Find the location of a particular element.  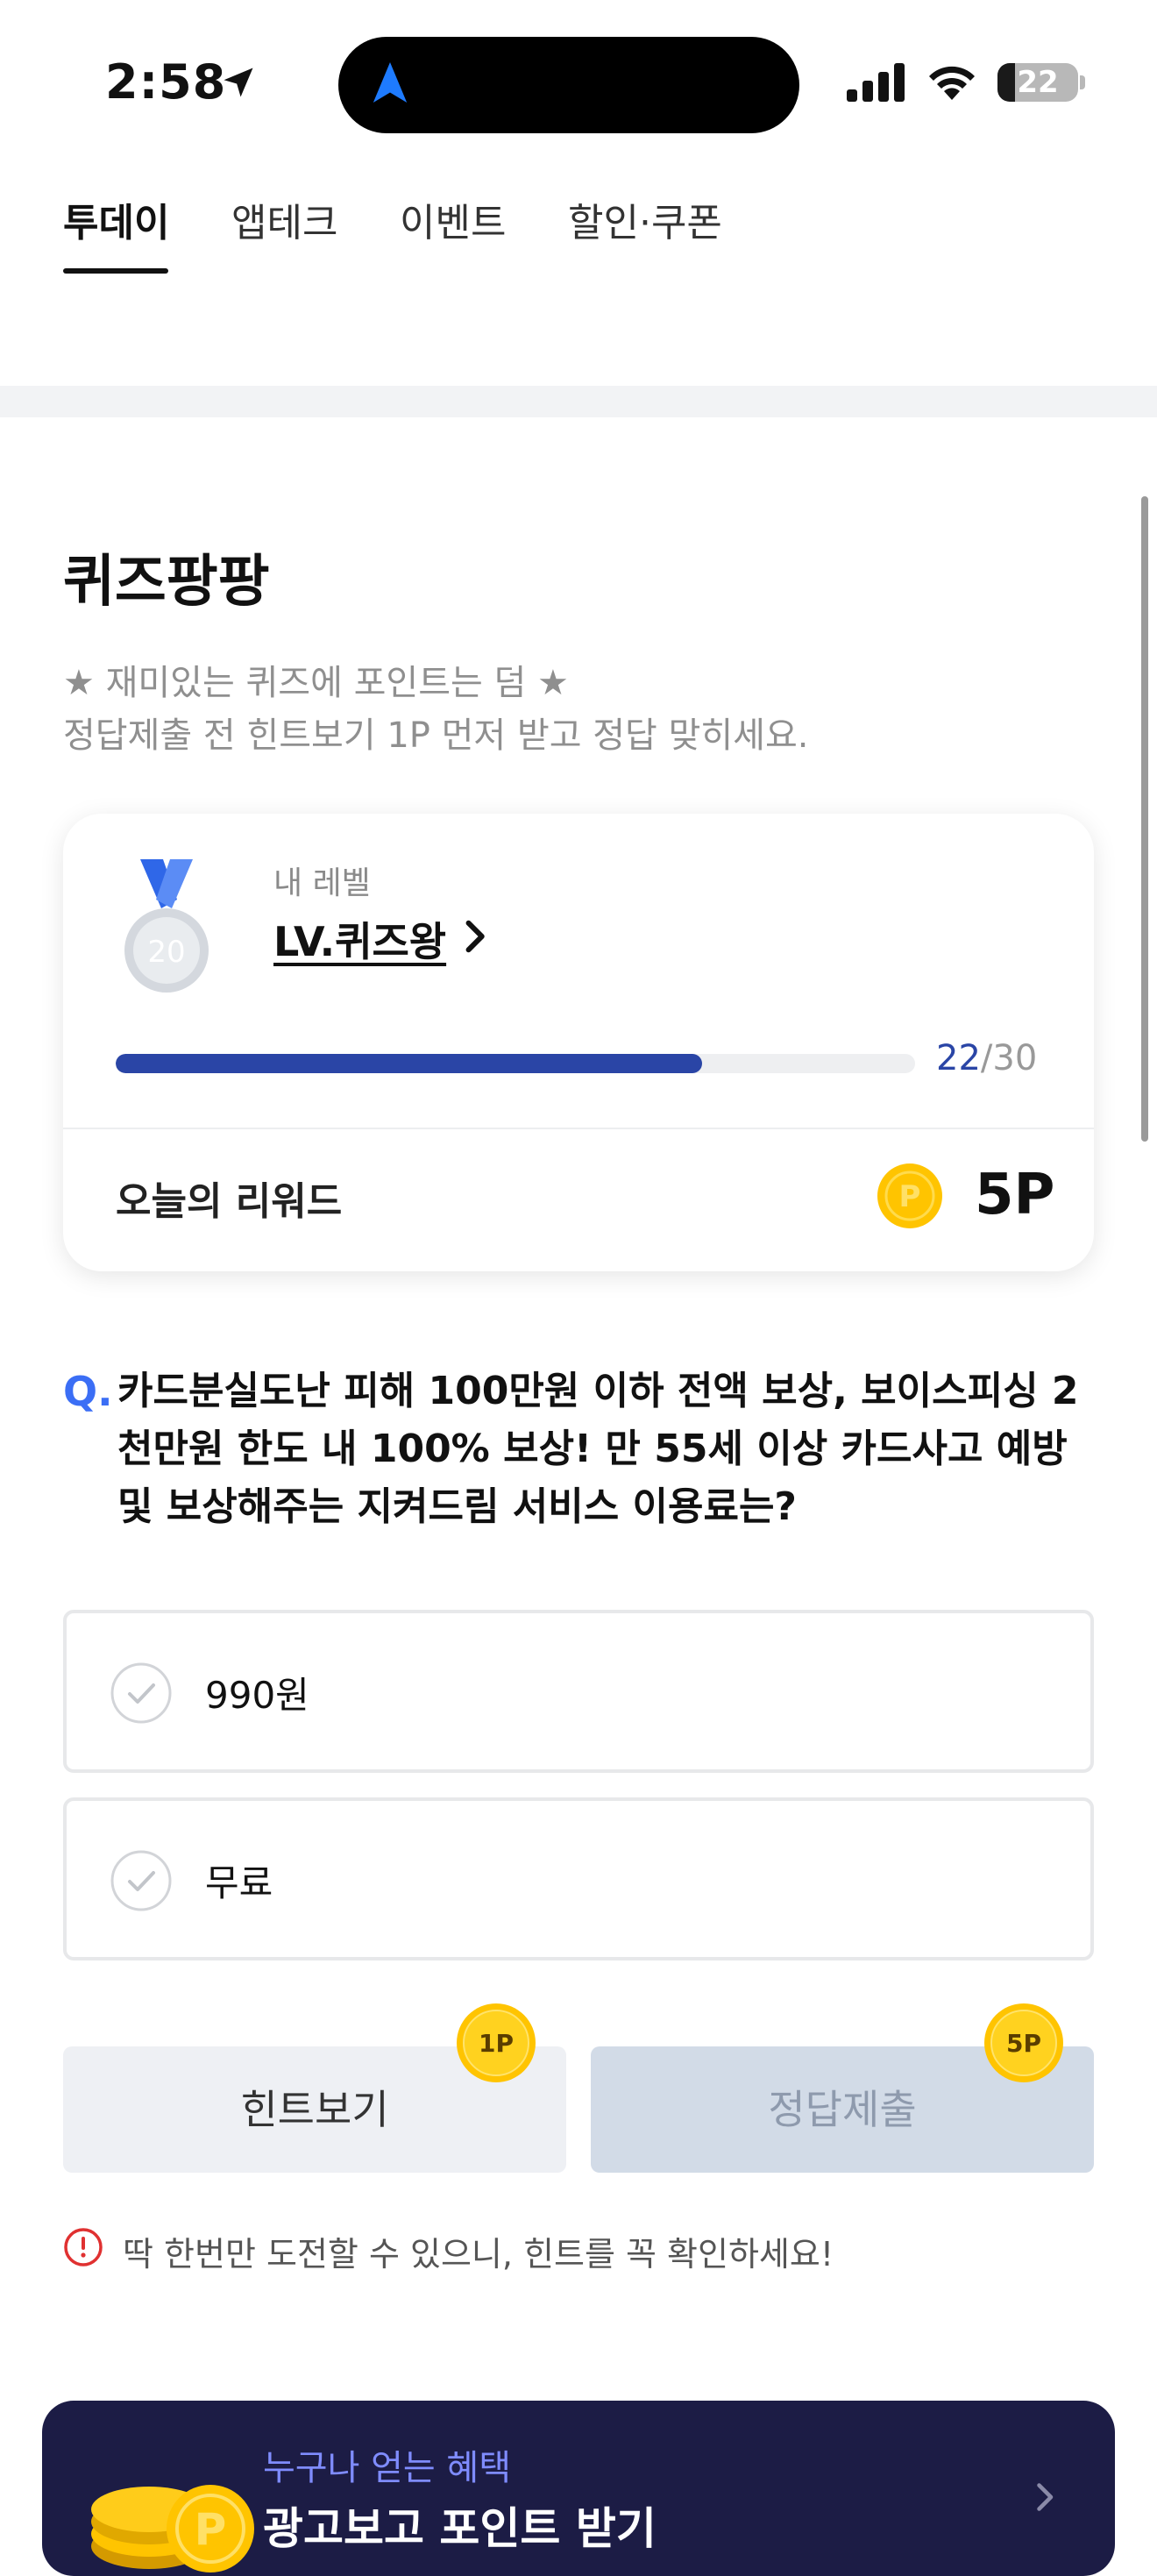

level-progress-fill is located at coordinates (409, 1063).